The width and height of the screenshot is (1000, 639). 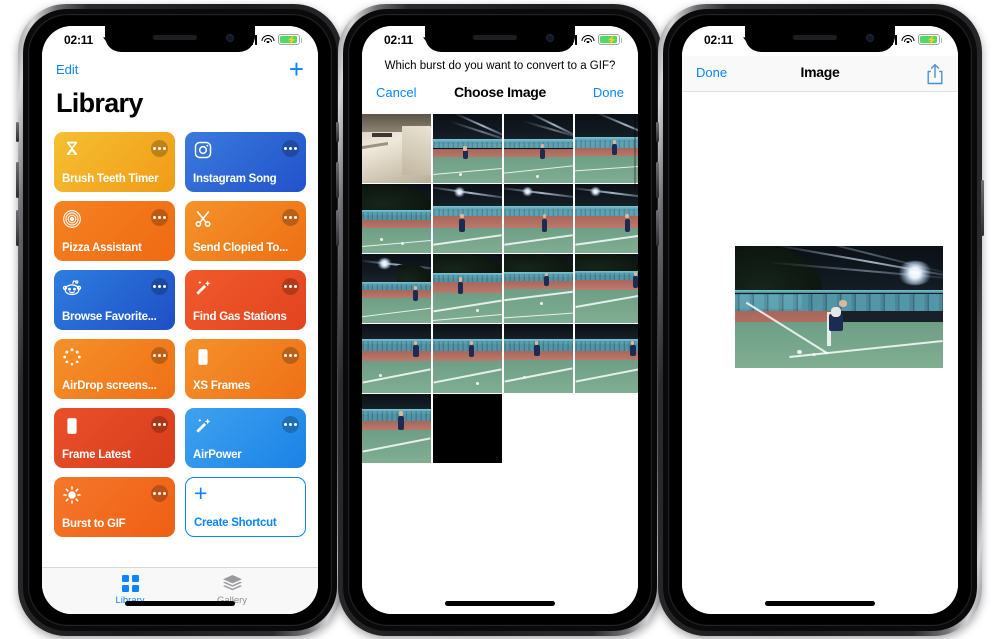 What do you see at coordinates (99, 103) in the screenshot?
I see `page-title: Library` at bounding box center [99, 103].